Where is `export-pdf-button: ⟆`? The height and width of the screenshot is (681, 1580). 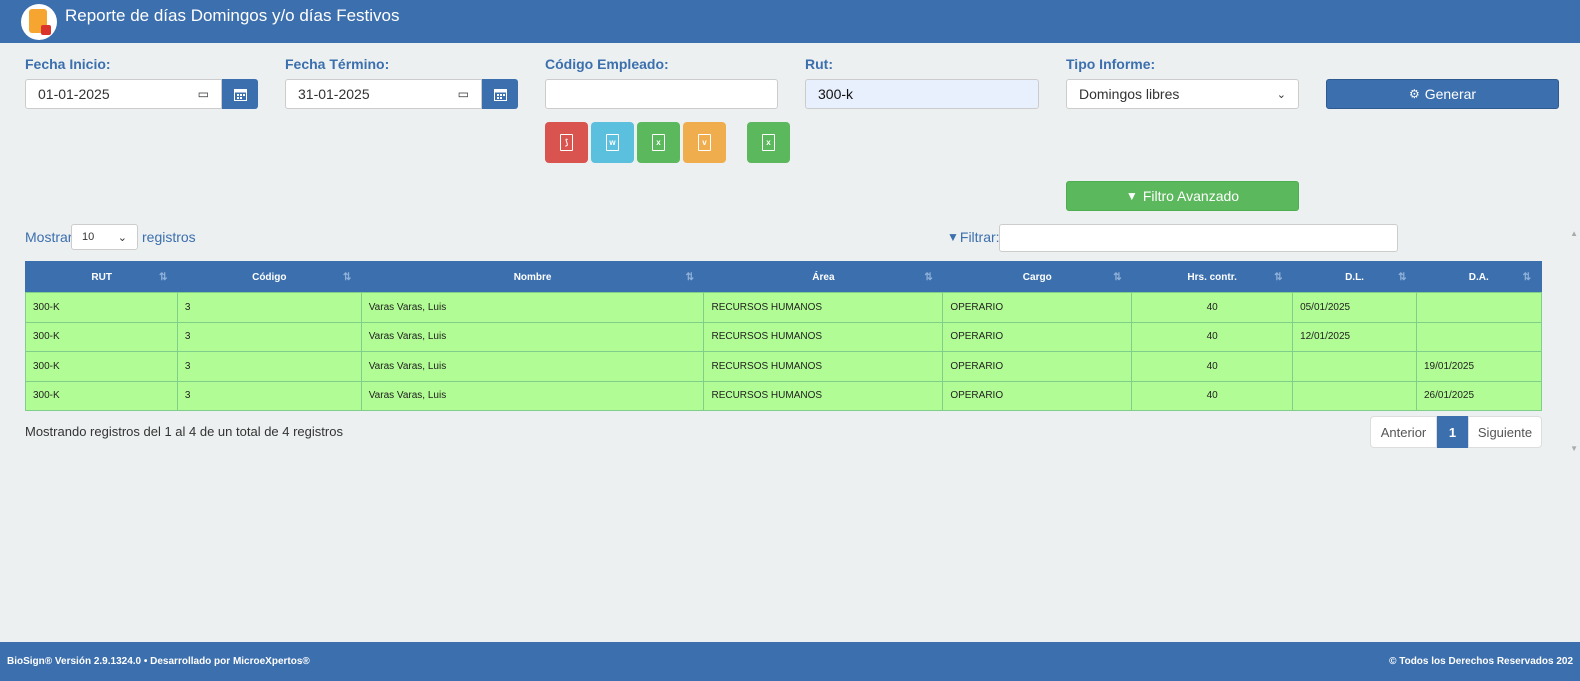
export-pdf-button: ⟆ is located at coordinates (566, 142).